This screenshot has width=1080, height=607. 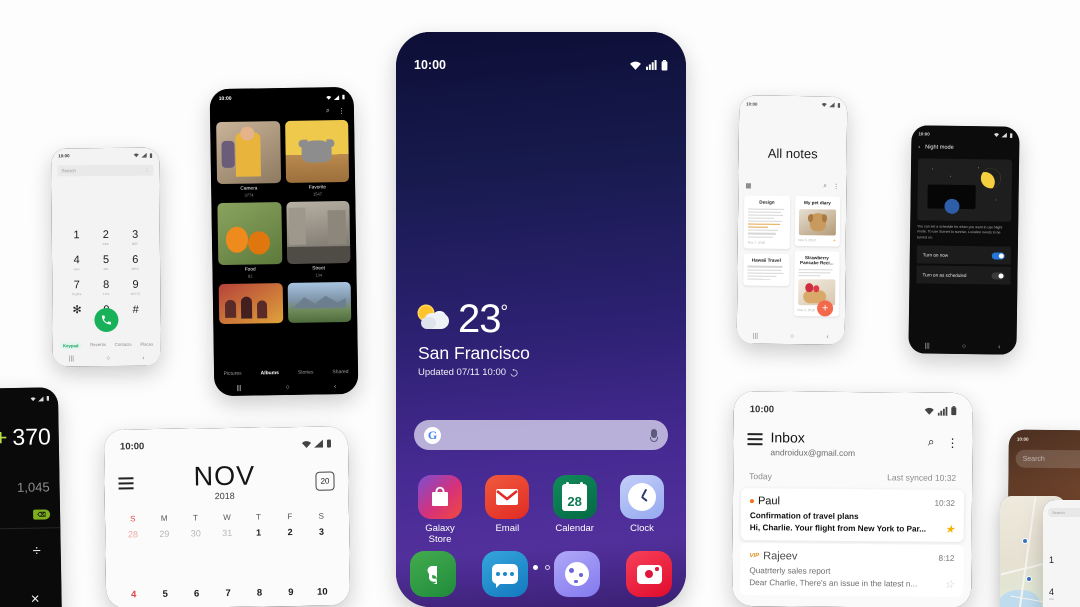 What do you see at coordinates (825, 308) in the screenshot?
I see `add-note-icon: +` at bounding box center [825, 308].